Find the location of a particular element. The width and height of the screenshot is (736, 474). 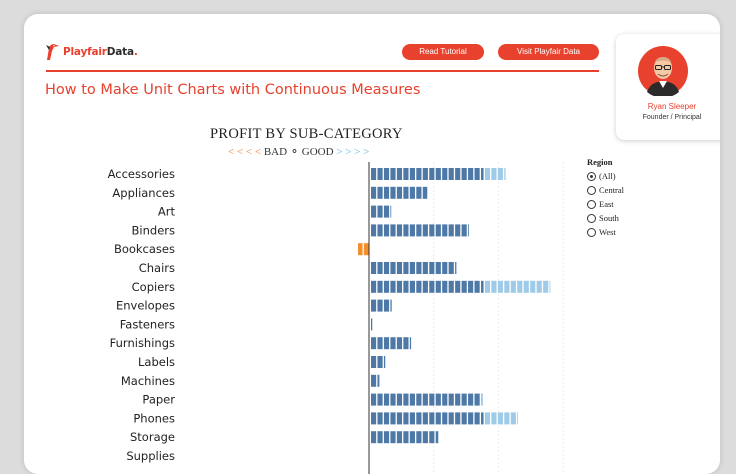

profile-name: Ryan Sleeper is located at coordinates (668, 106).